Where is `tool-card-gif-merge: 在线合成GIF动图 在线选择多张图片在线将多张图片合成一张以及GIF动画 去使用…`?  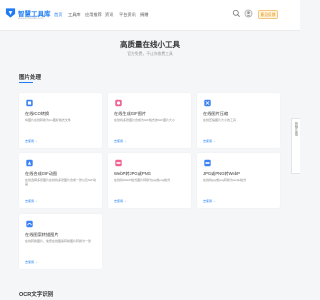
tool-card-gif-merge: 在线合成GIF动图 在线选择多张图片在线将多张图片合成一张以及GIF动画 去使用… is located at coordinates (60, 180).